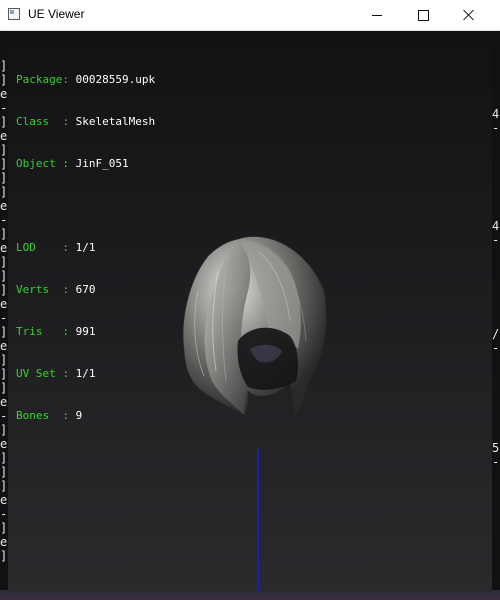 This screenshot has height=600, width=500. Describe the element at coordinates (42, 79) in the screenshot. I see `info-label: Package:` at that location.